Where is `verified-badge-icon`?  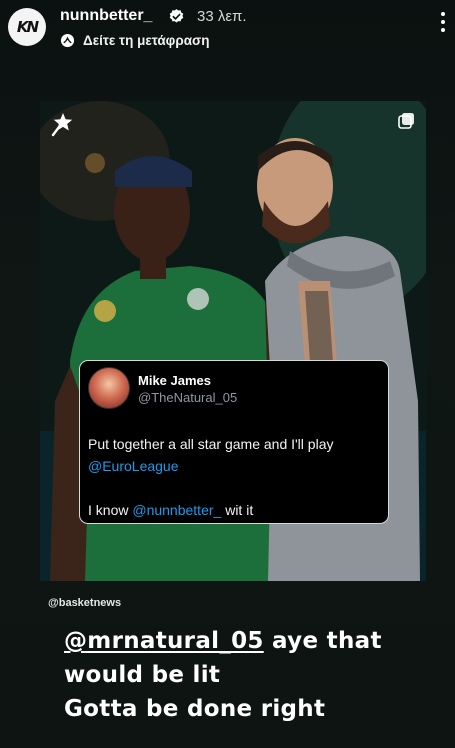
verified-badge-icon is located at coordinates (176, 16).